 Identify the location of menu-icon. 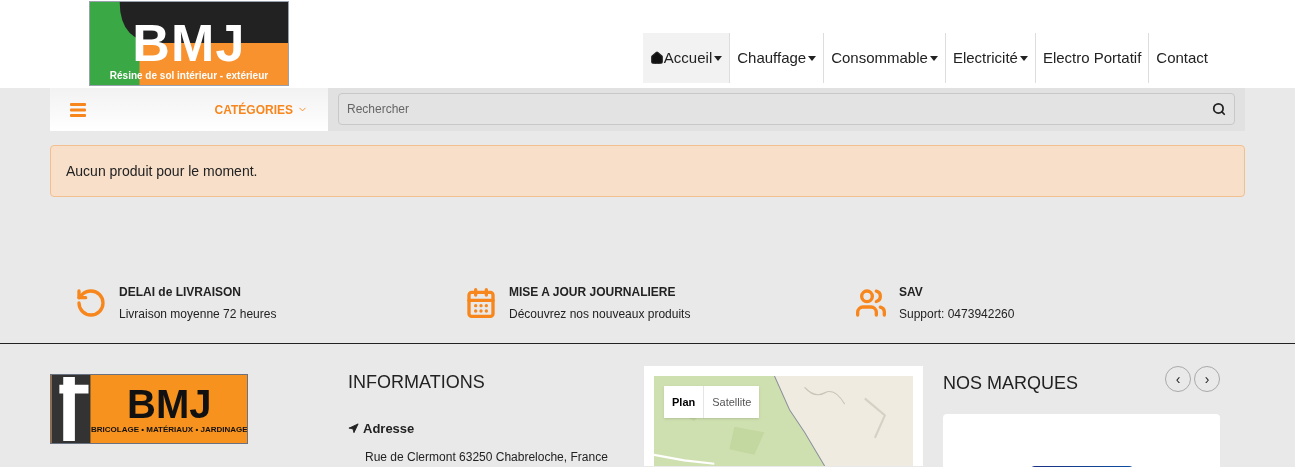
(78, 109).